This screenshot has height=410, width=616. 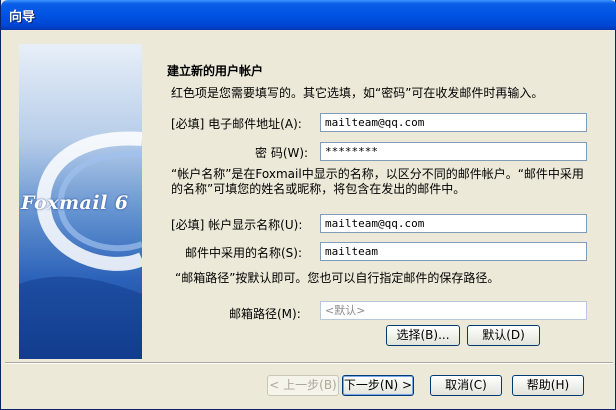 I want to click on path-note-text: “邮箱路径”按默认即可。您也可以自行指定邮件的保存路径。, so click(x=337, y=278).